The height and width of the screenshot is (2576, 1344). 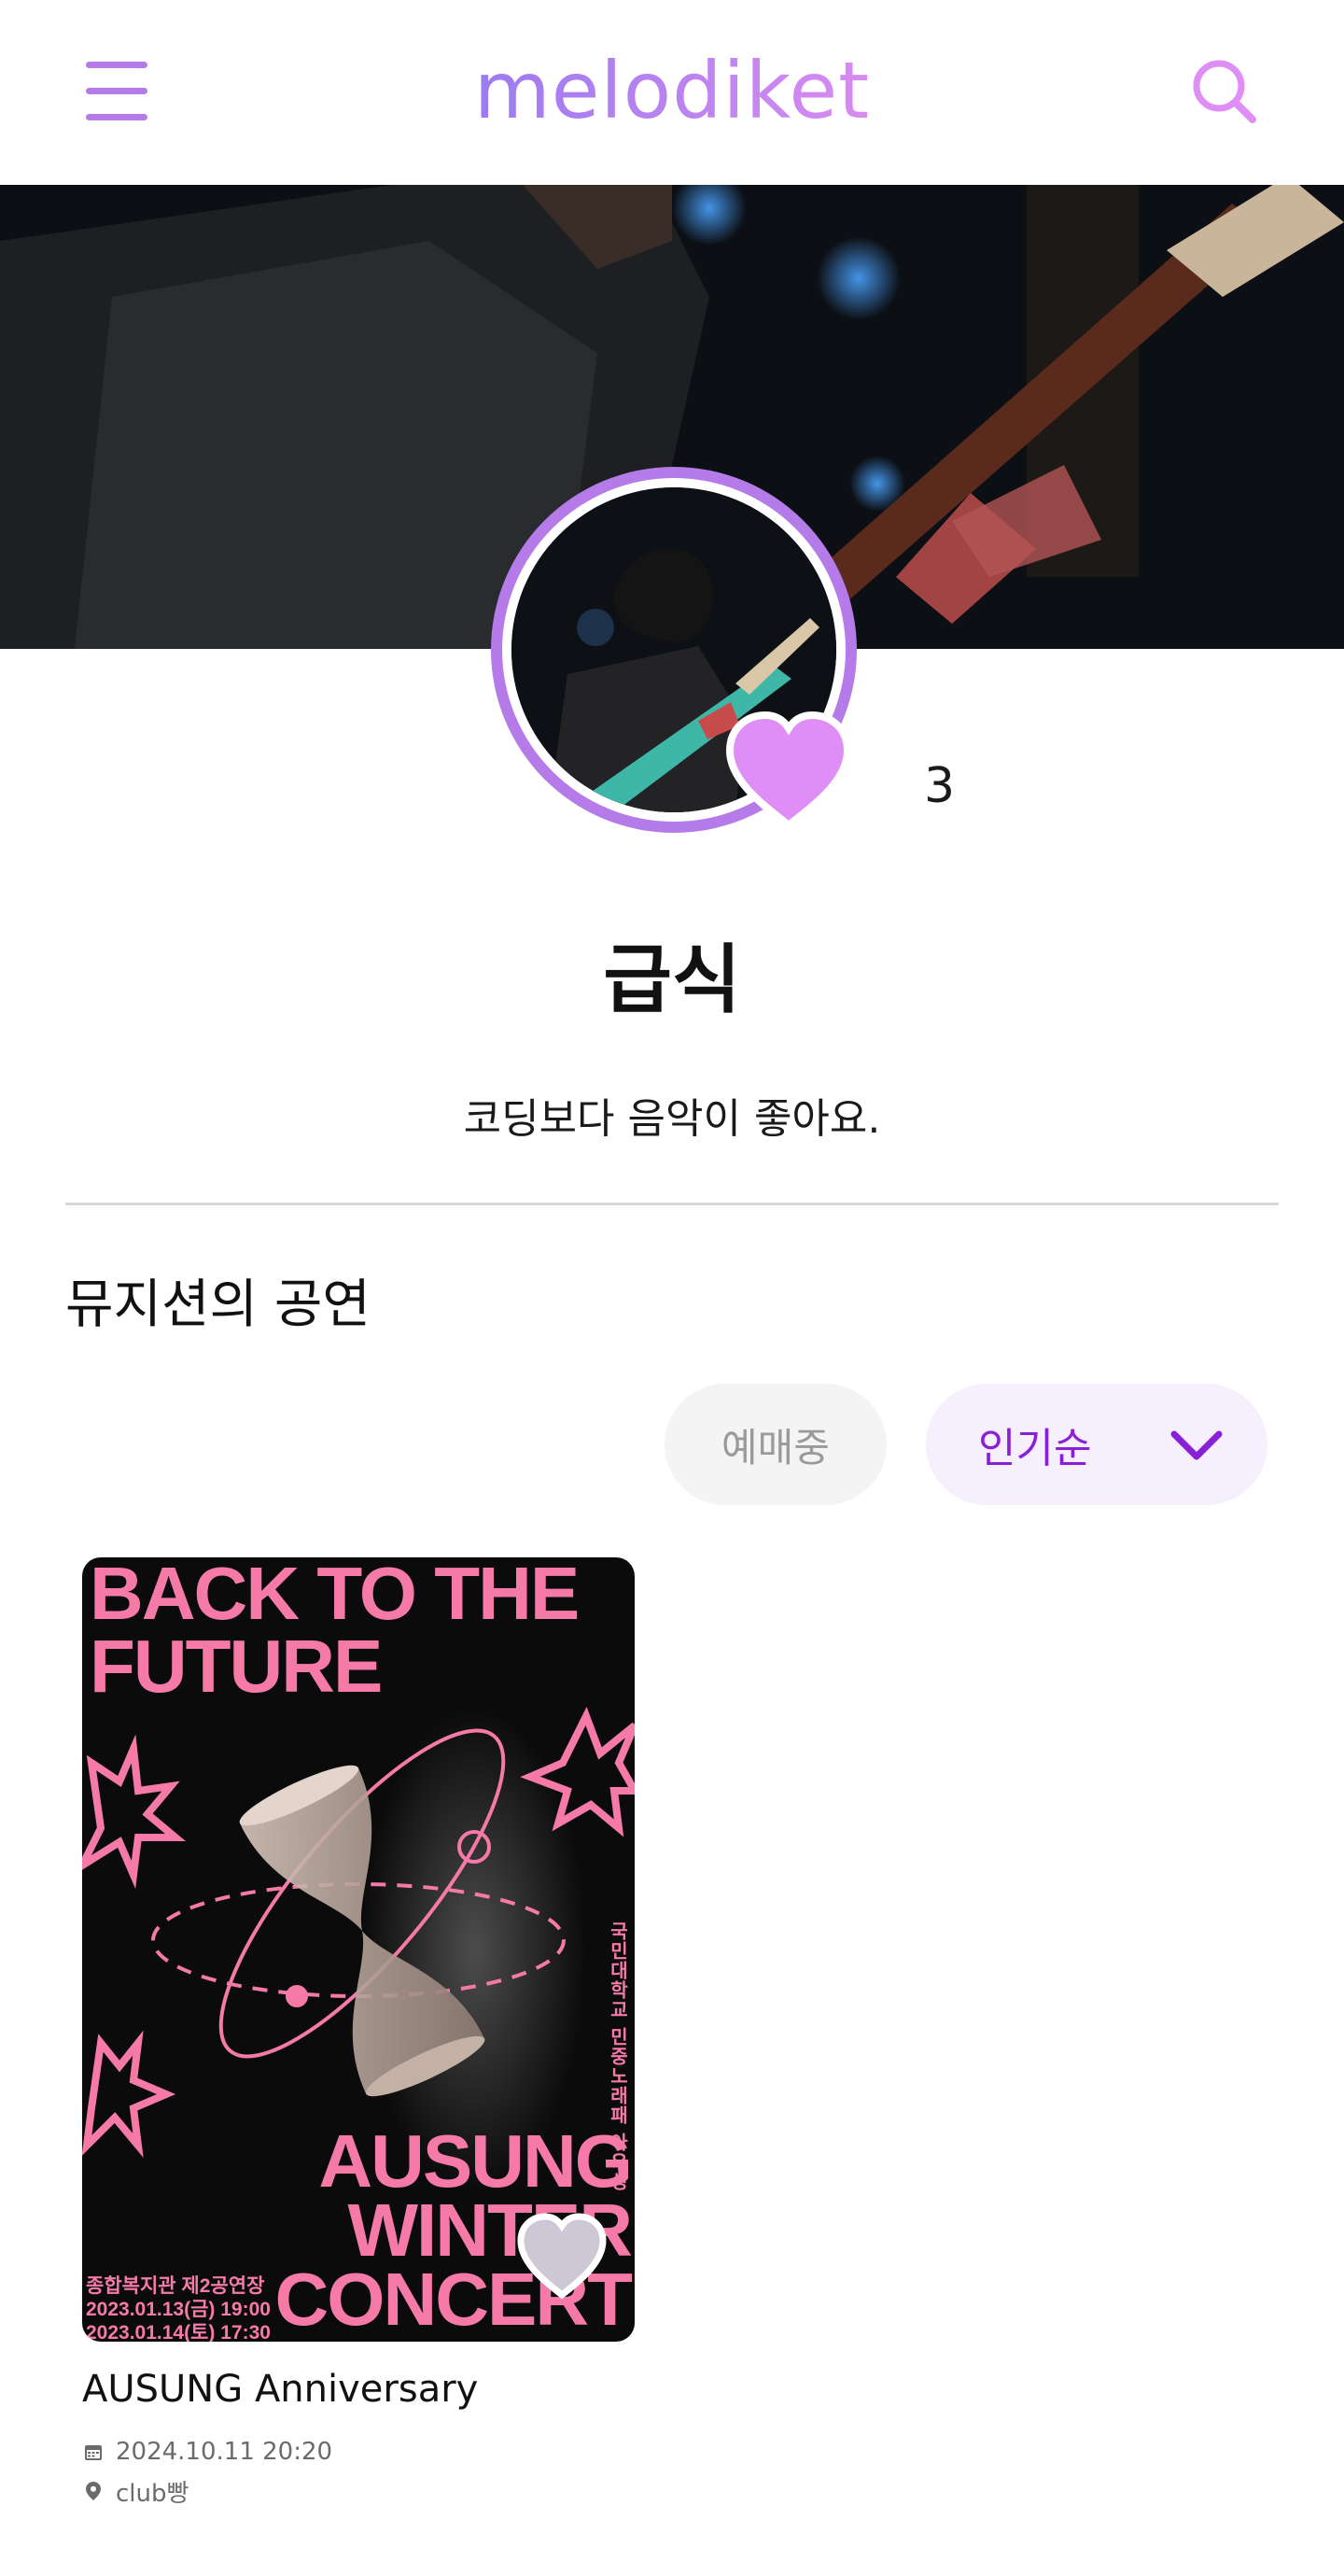 What do you see at coordinates (1196, 1445) in the screenshot?
I see `chevron-down-icon` at bounding box center [1196, 1445].